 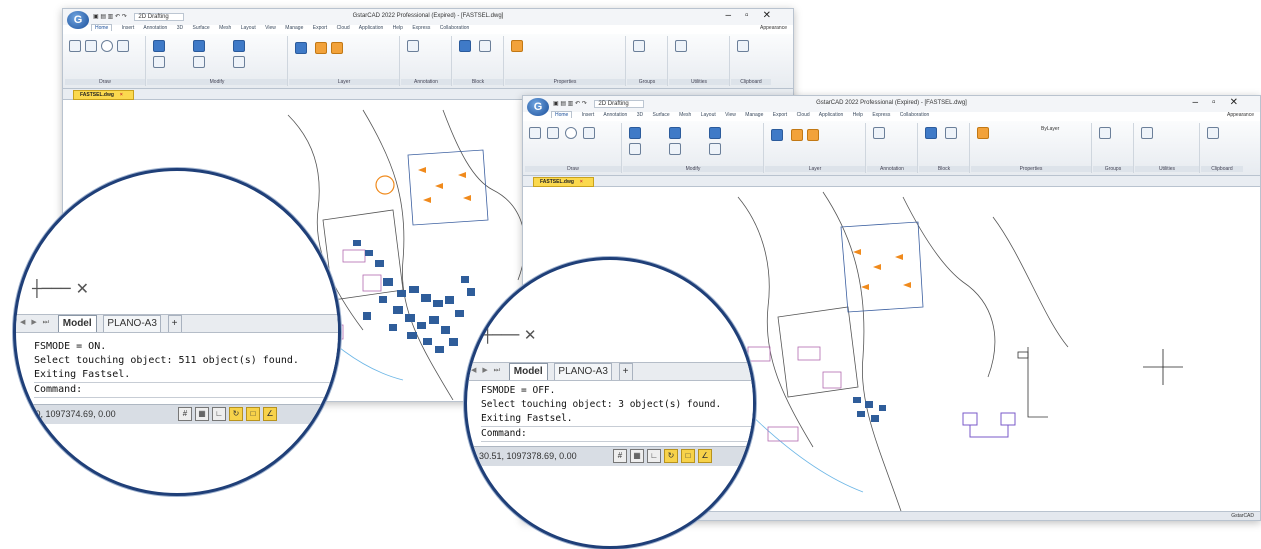 What do you see at coordinates (671, 456) in the screenshot?
I see `polar-icon: ↻` at bounding box center [671, 456].